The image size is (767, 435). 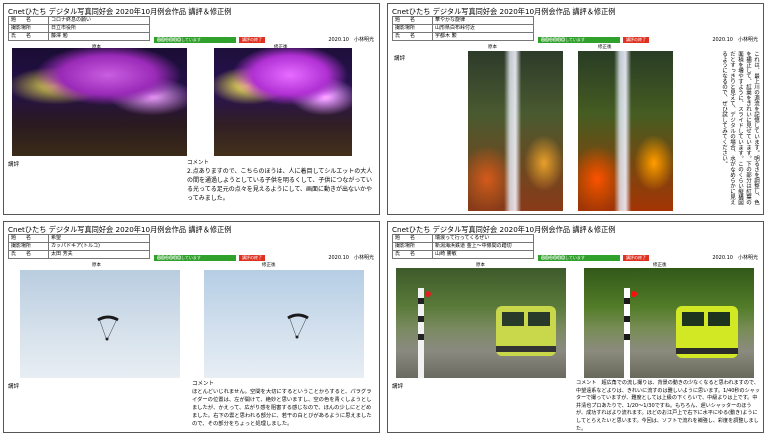 I want to click on meta-author: 山崎 勝敏, so click(x=483, y=254).